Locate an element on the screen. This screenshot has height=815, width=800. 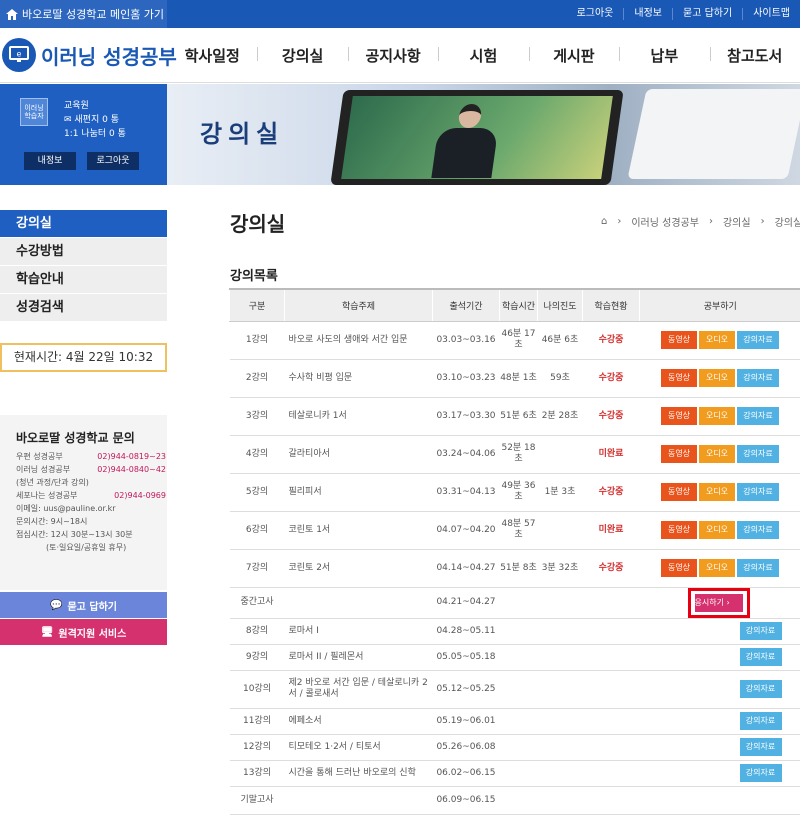
cell-status: 미완료 is located at coordinates (611, 454).